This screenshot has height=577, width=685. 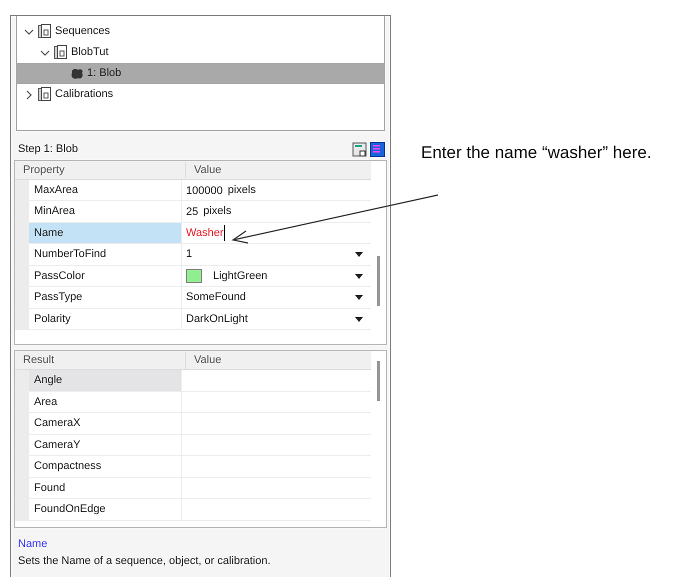 What do you see at coordinates (105, 509) in the screenshot?
I see `result-name: FoundOnEdge` at bounding box center [105, 509].